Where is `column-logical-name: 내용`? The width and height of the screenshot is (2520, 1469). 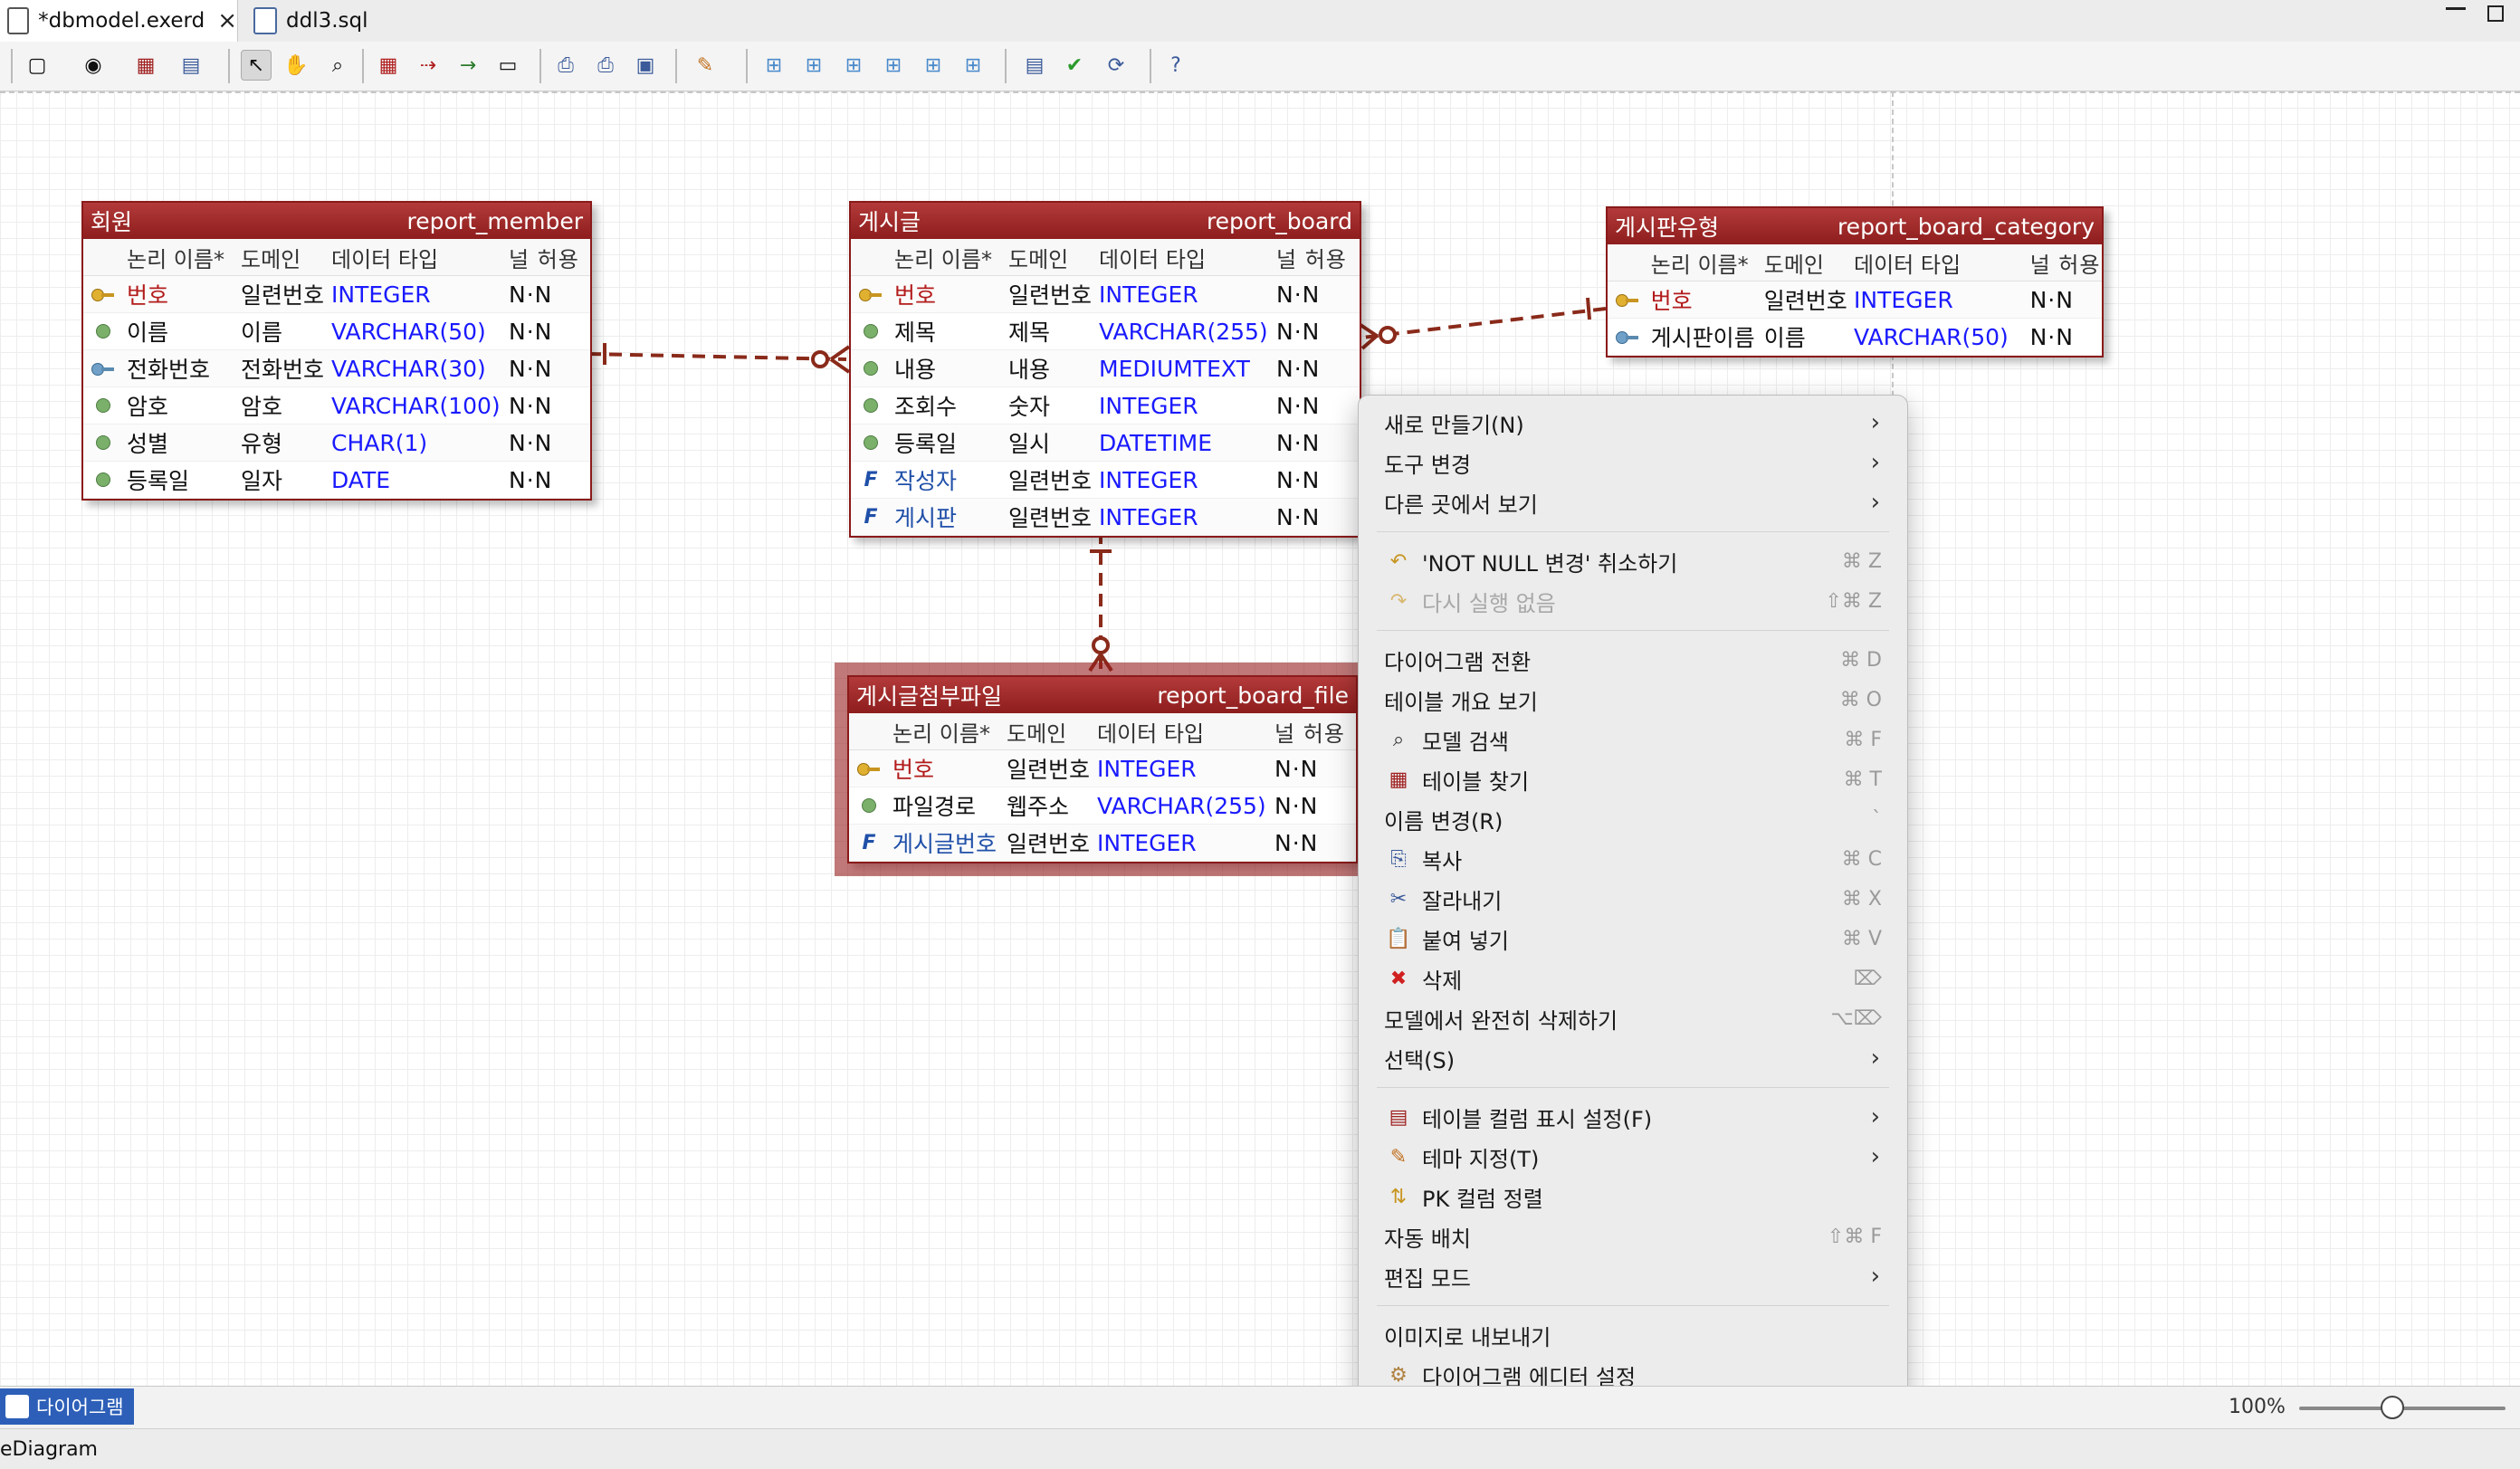 column-logical-name: 내용 is located at coordinates (915, 370).